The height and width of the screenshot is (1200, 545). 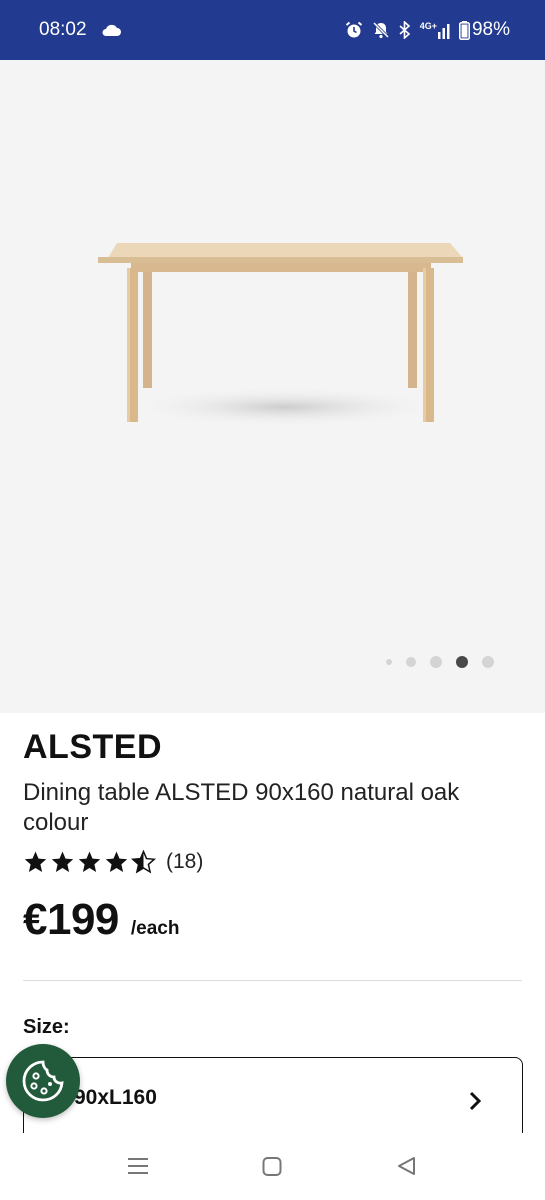 I want to click on network-type: 4G+, so click(x=428, y=25).